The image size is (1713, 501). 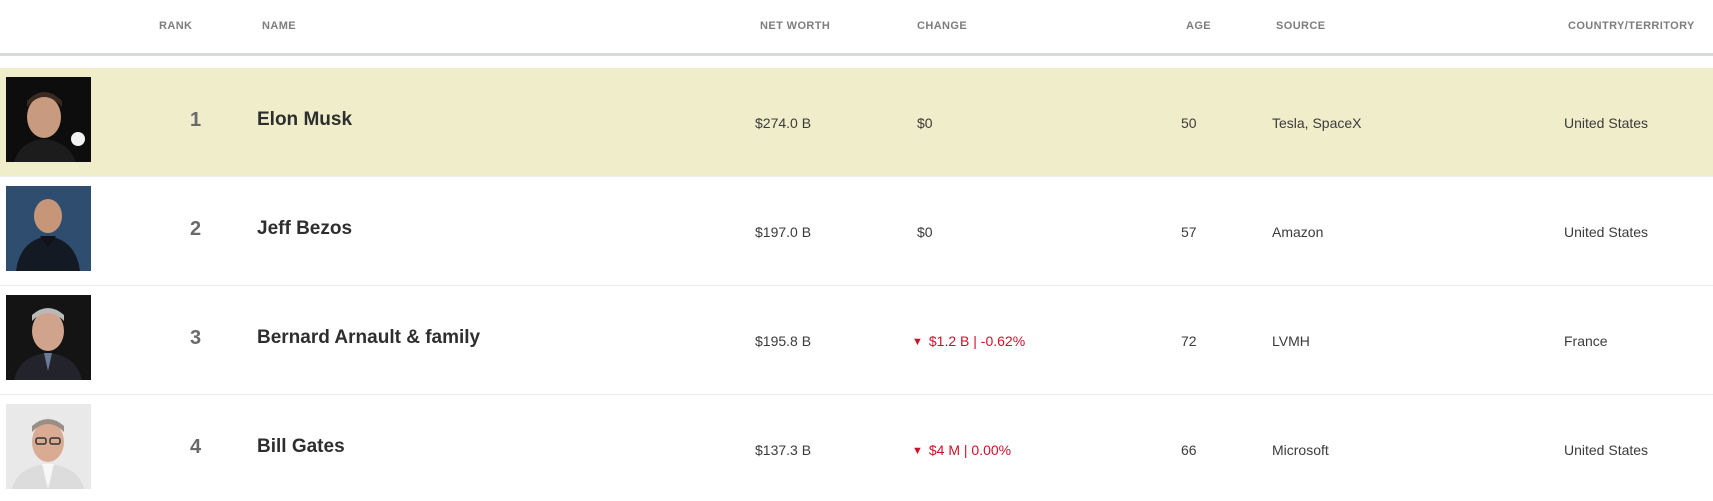 I want to click on change-value: $4 M | 0.00%, so click(x=970, y=450).